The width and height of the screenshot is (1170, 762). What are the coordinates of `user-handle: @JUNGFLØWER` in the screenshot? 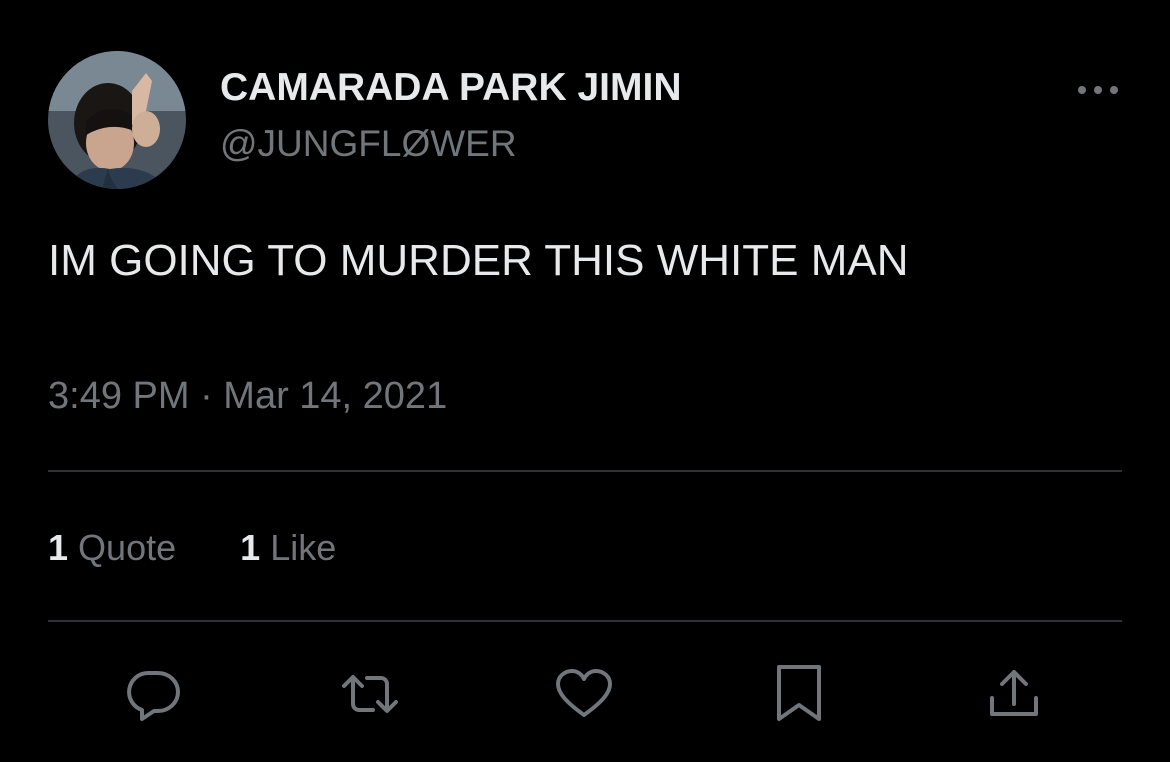 It's located at (368, 144).